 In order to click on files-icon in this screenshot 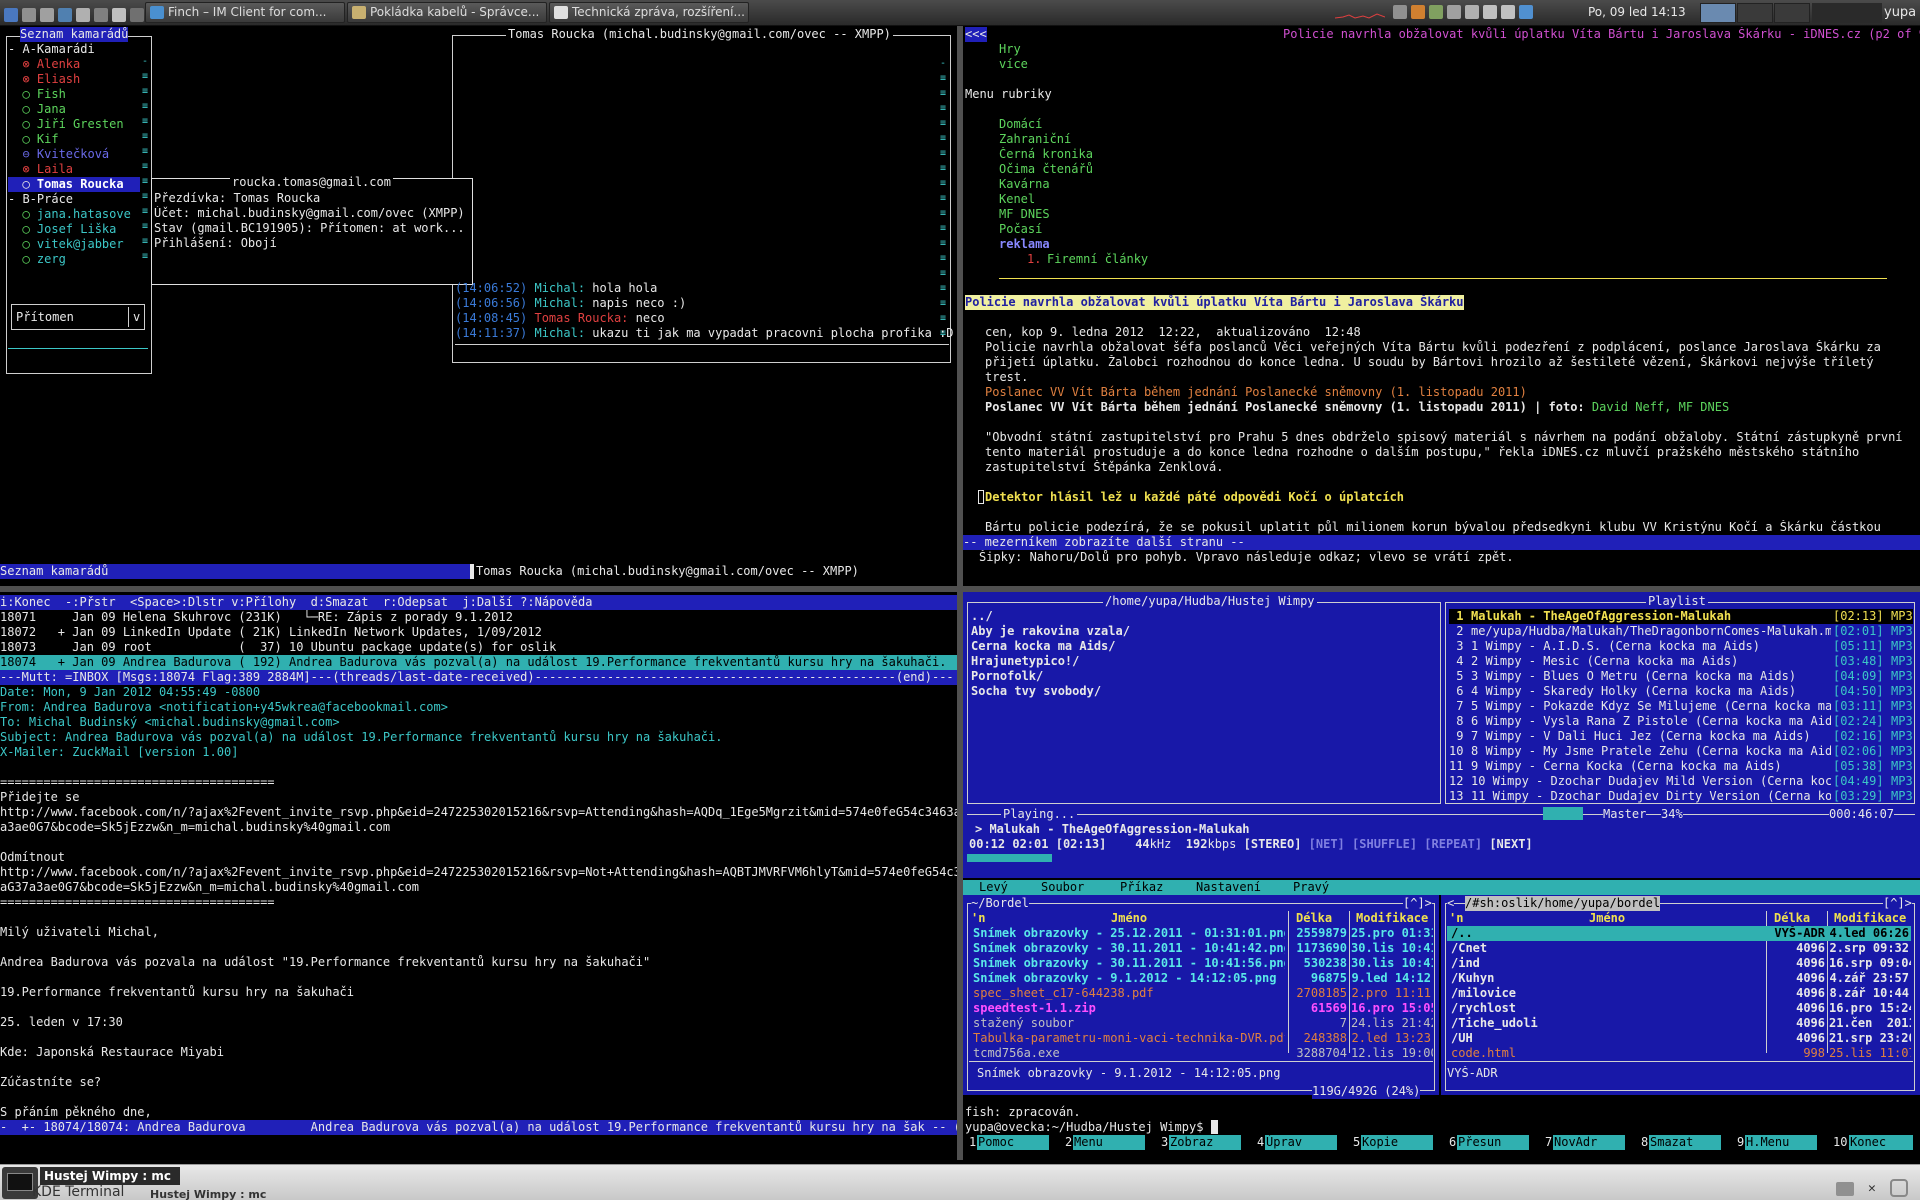, I will do `click(29, 15)`.